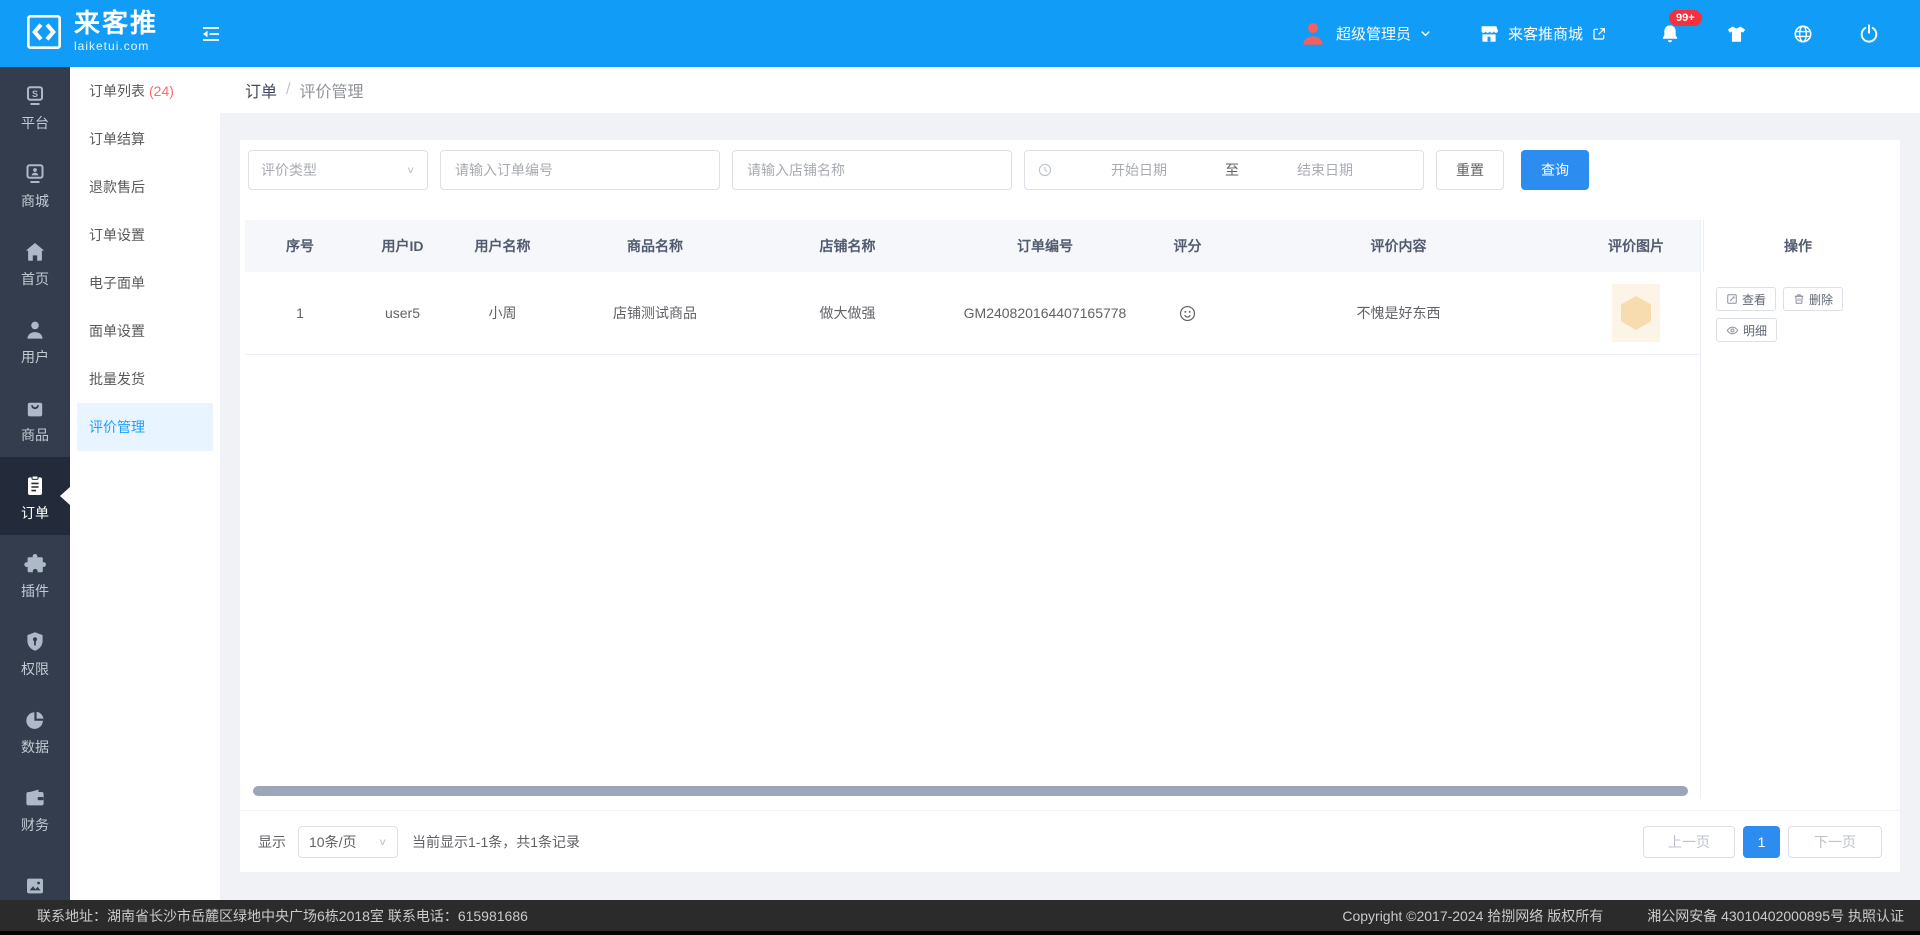  I want to click on mall-link: 来客推商城, so click(1542, 34).